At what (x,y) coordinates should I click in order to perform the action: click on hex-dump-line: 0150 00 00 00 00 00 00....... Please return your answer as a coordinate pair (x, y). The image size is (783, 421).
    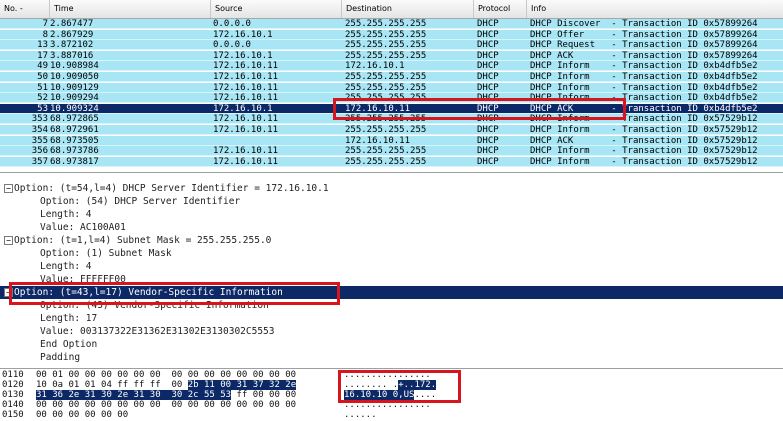
    Looking at the image, I should click on (391, 415).